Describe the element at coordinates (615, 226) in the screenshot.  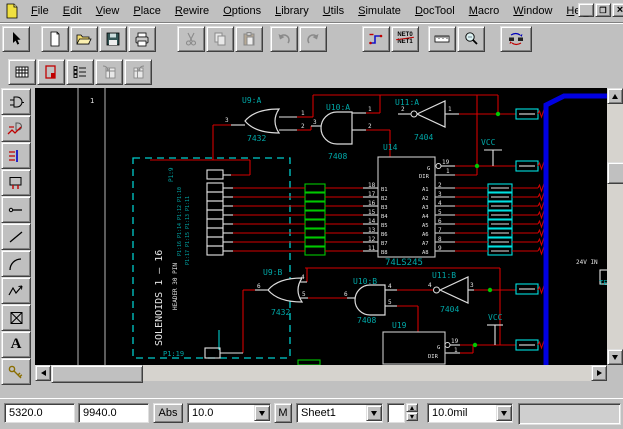
I see `vertical-scrollbar` at that location.